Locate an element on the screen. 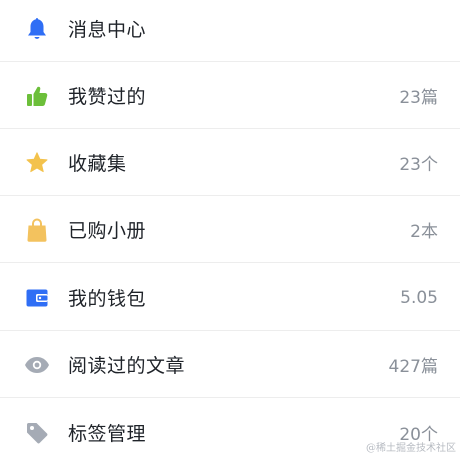 The width and height of the screenshot is (460, 460). bell-icon is located at coordinates (37, 29).